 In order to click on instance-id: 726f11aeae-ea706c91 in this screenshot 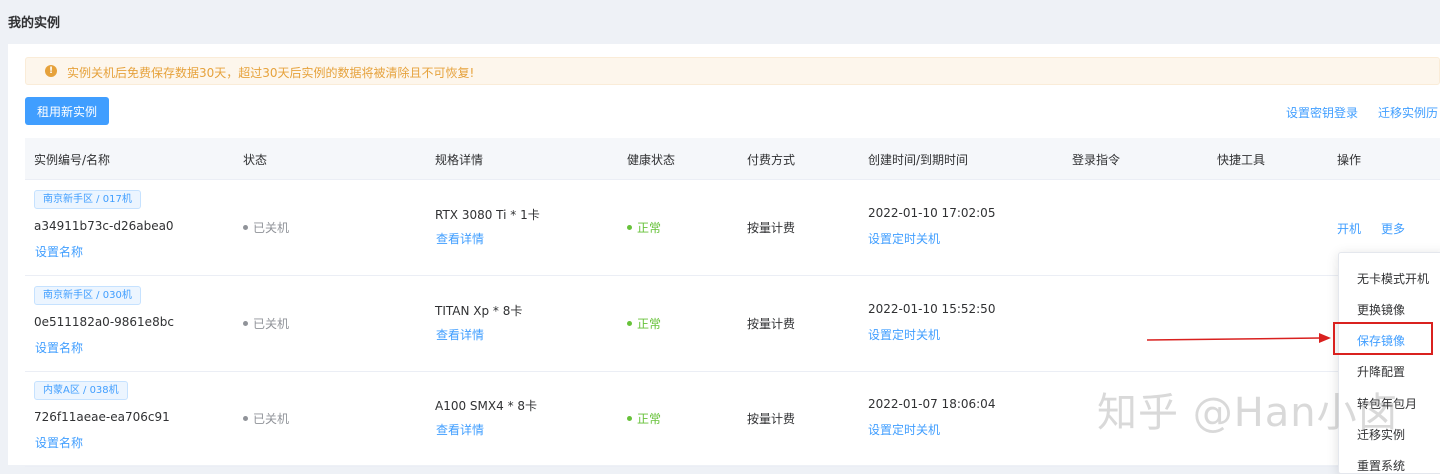, I will do `click(102, 417)`.